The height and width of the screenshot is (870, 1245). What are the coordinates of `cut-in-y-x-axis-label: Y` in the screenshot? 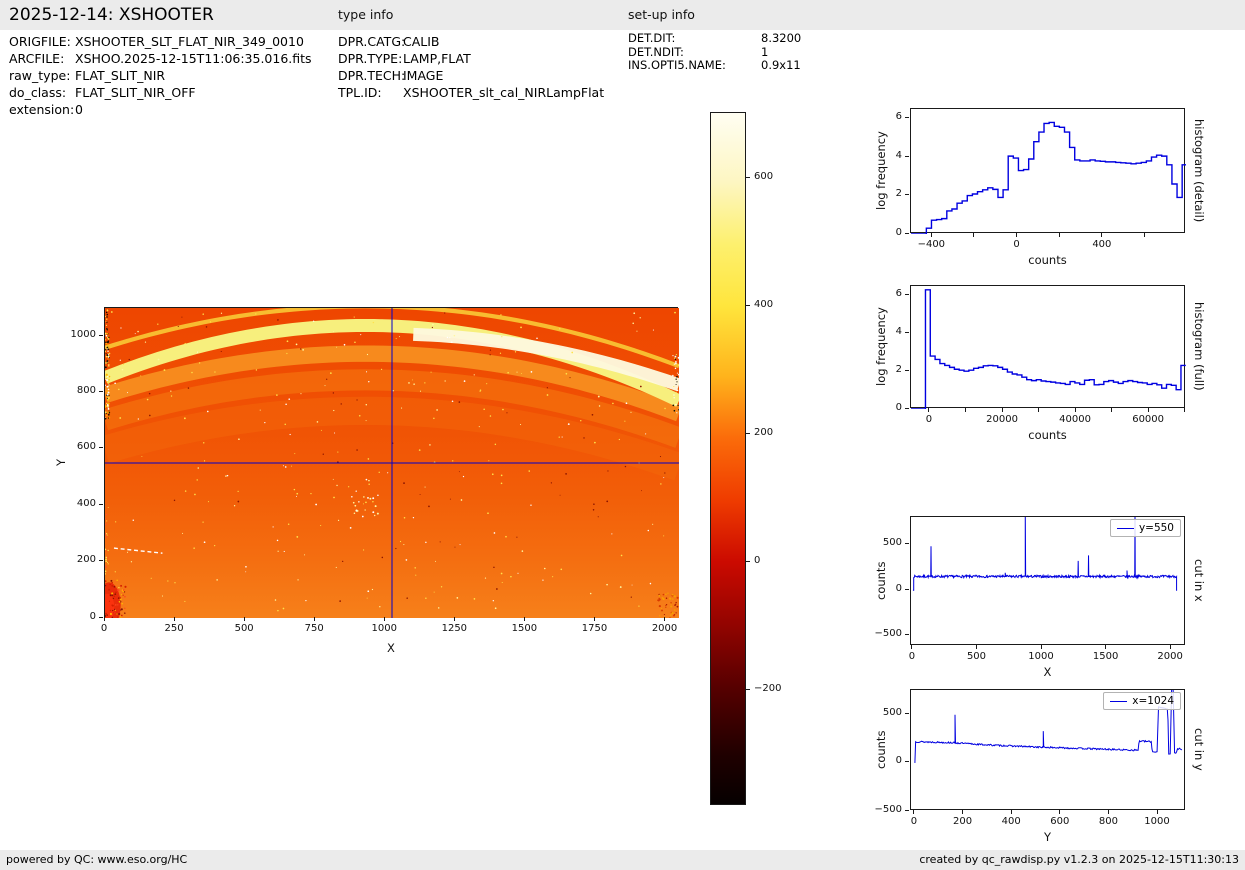 It's located at (1047, 837).